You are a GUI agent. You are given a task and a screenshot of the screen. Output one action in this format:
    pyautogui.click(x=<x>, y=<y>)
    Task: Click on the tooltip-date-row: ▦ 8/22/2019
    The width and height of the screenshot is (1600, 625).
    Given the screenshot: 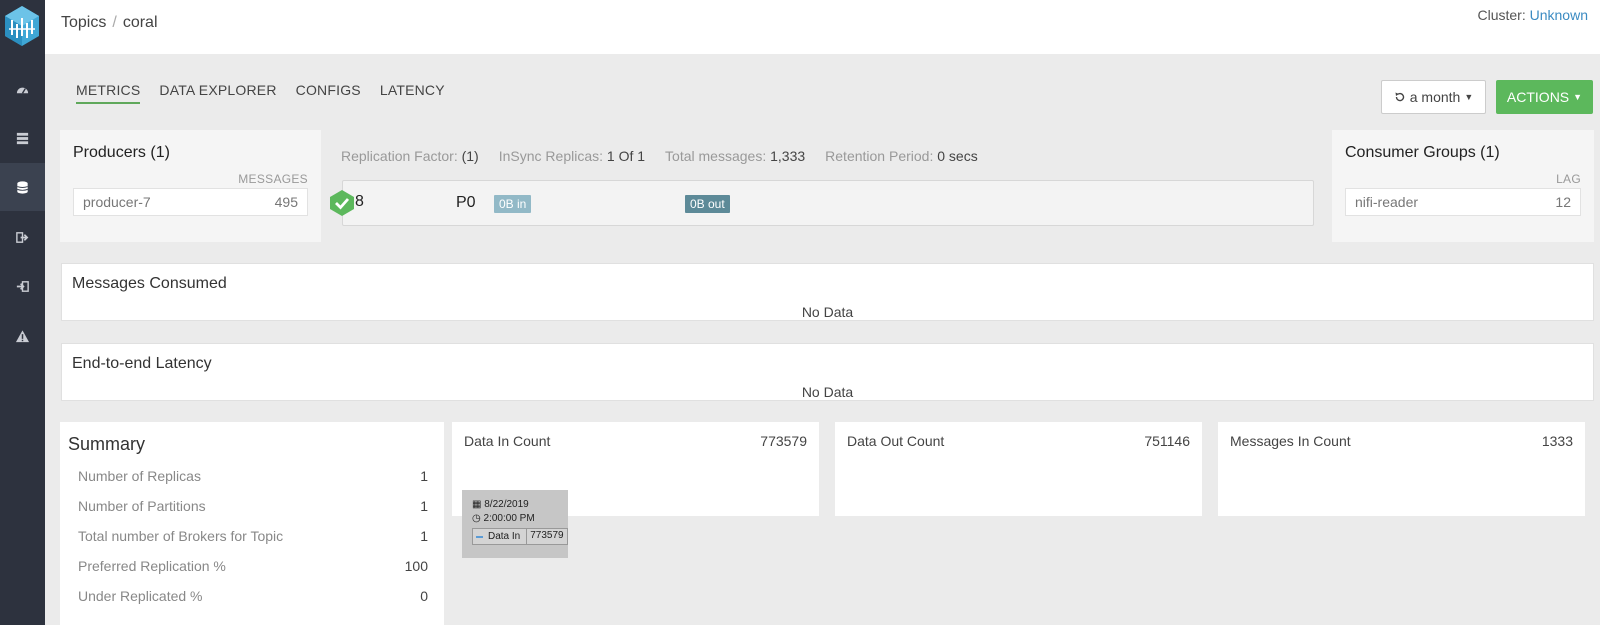 What is the action you would take?
    pyautogui.click(x=500, y=504)
    